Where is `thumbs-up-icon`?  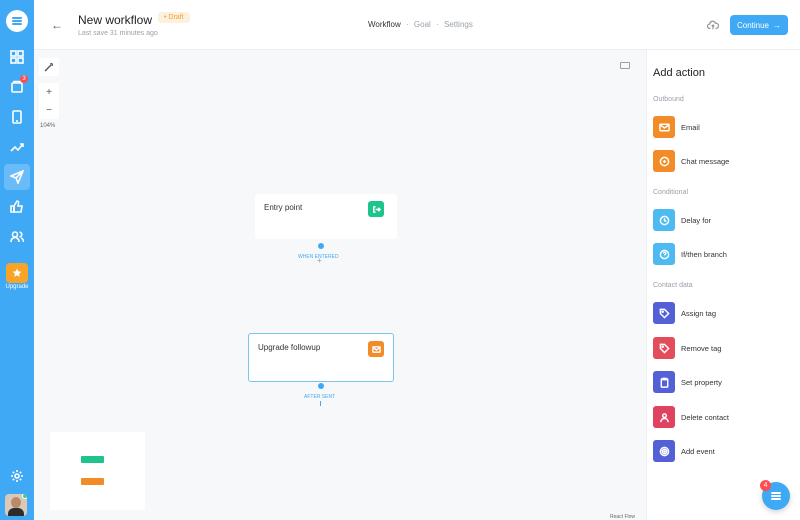
thumbs-up-icon is located at coordinates (16, 206).